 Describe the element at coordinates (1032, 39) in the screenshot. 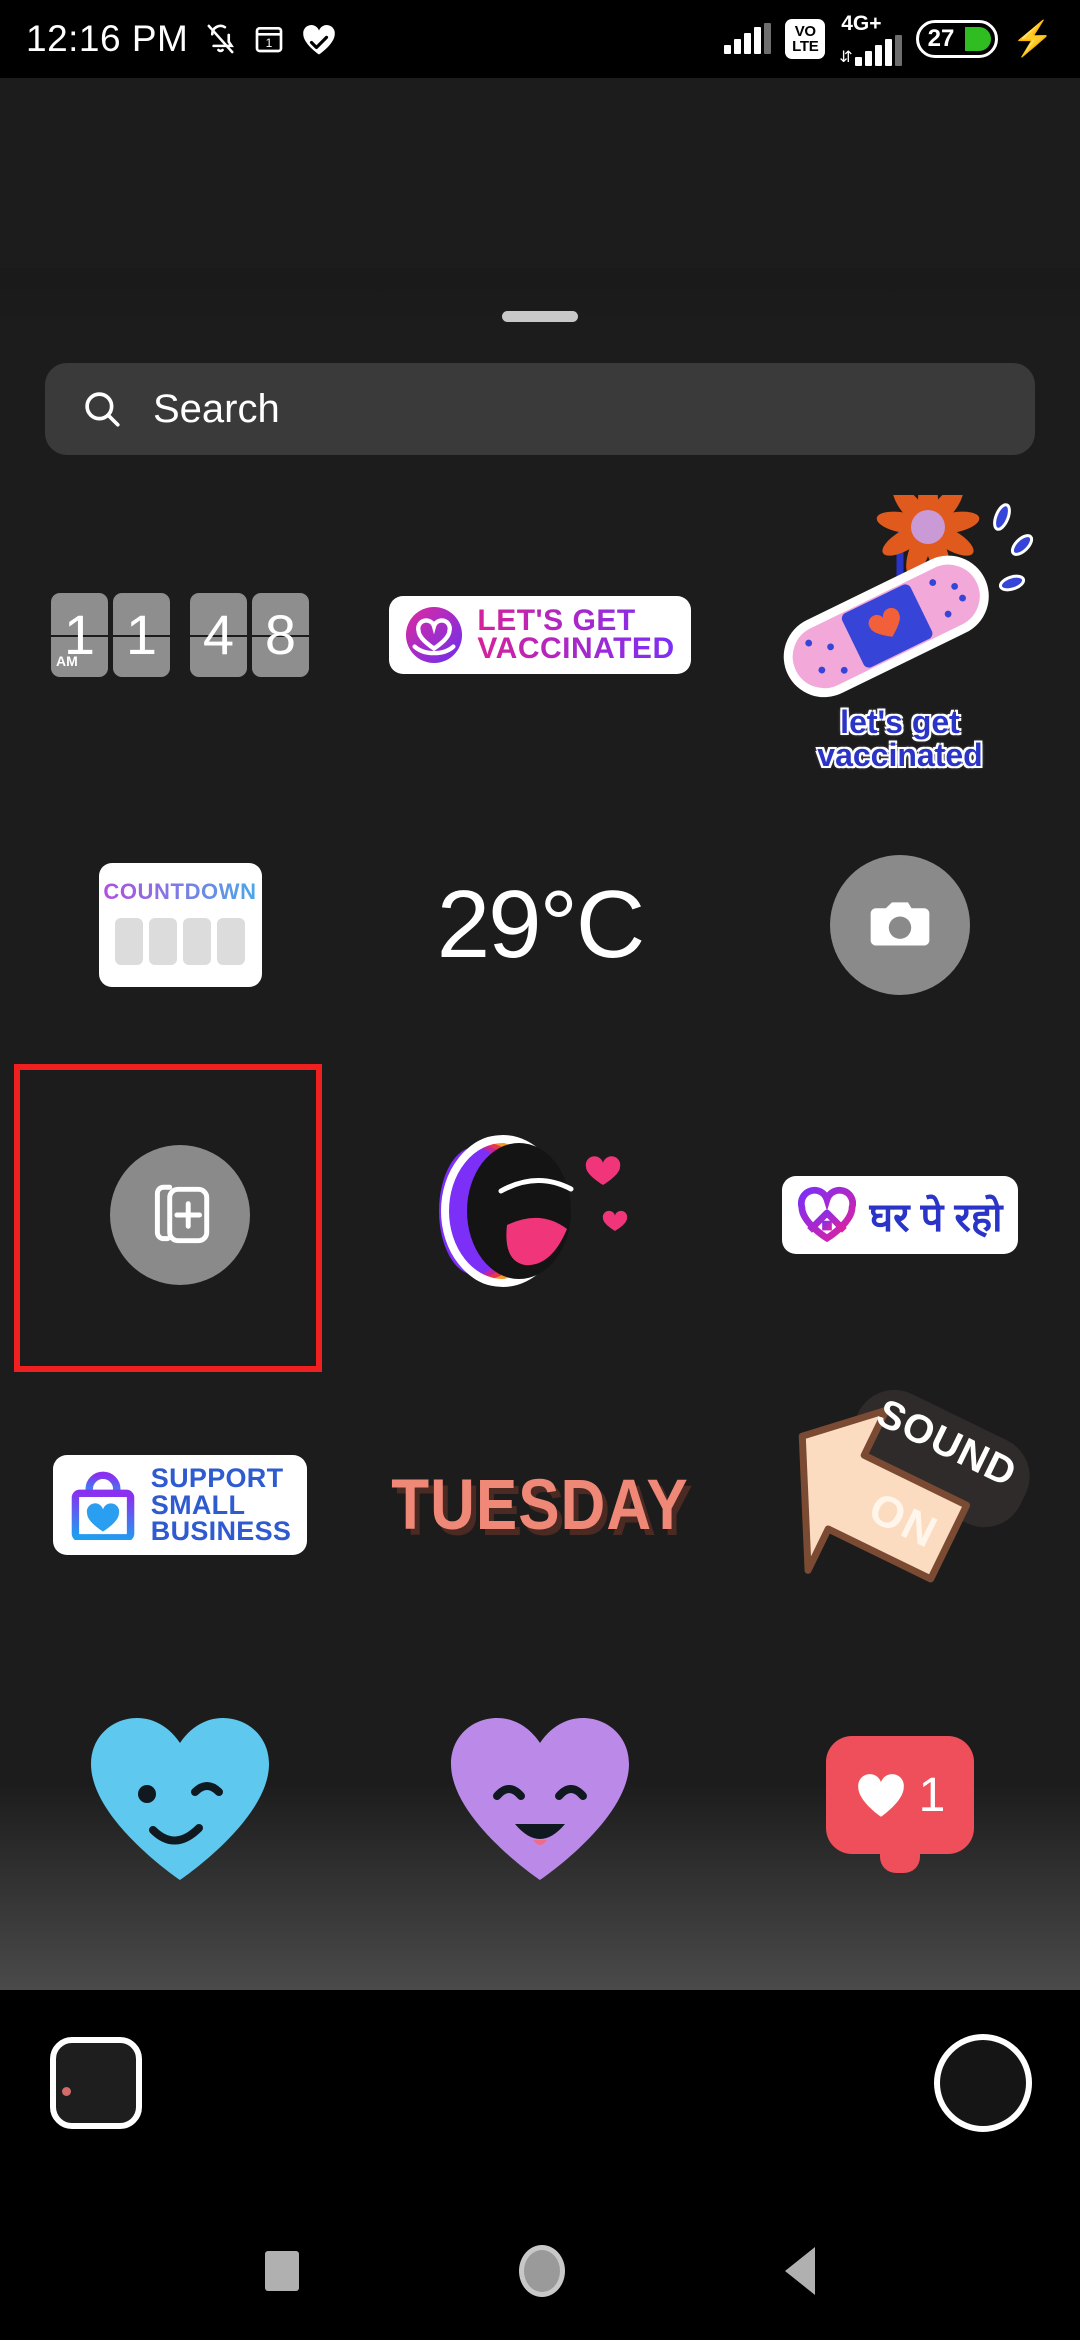

I see `charging-bolt-icon: ⚡` at that location.